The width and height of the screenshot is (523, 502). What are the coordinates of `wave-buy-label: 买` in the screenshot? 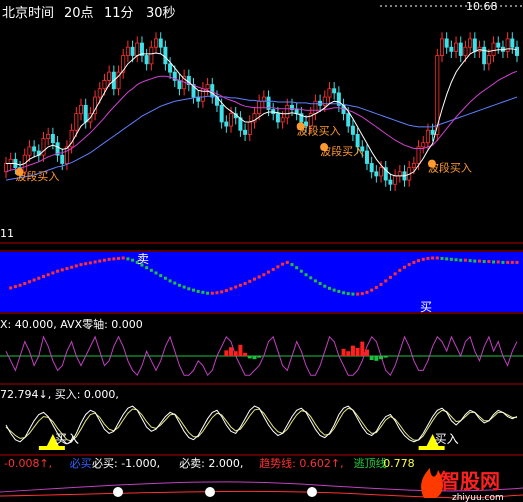 It's located at (426, 307).